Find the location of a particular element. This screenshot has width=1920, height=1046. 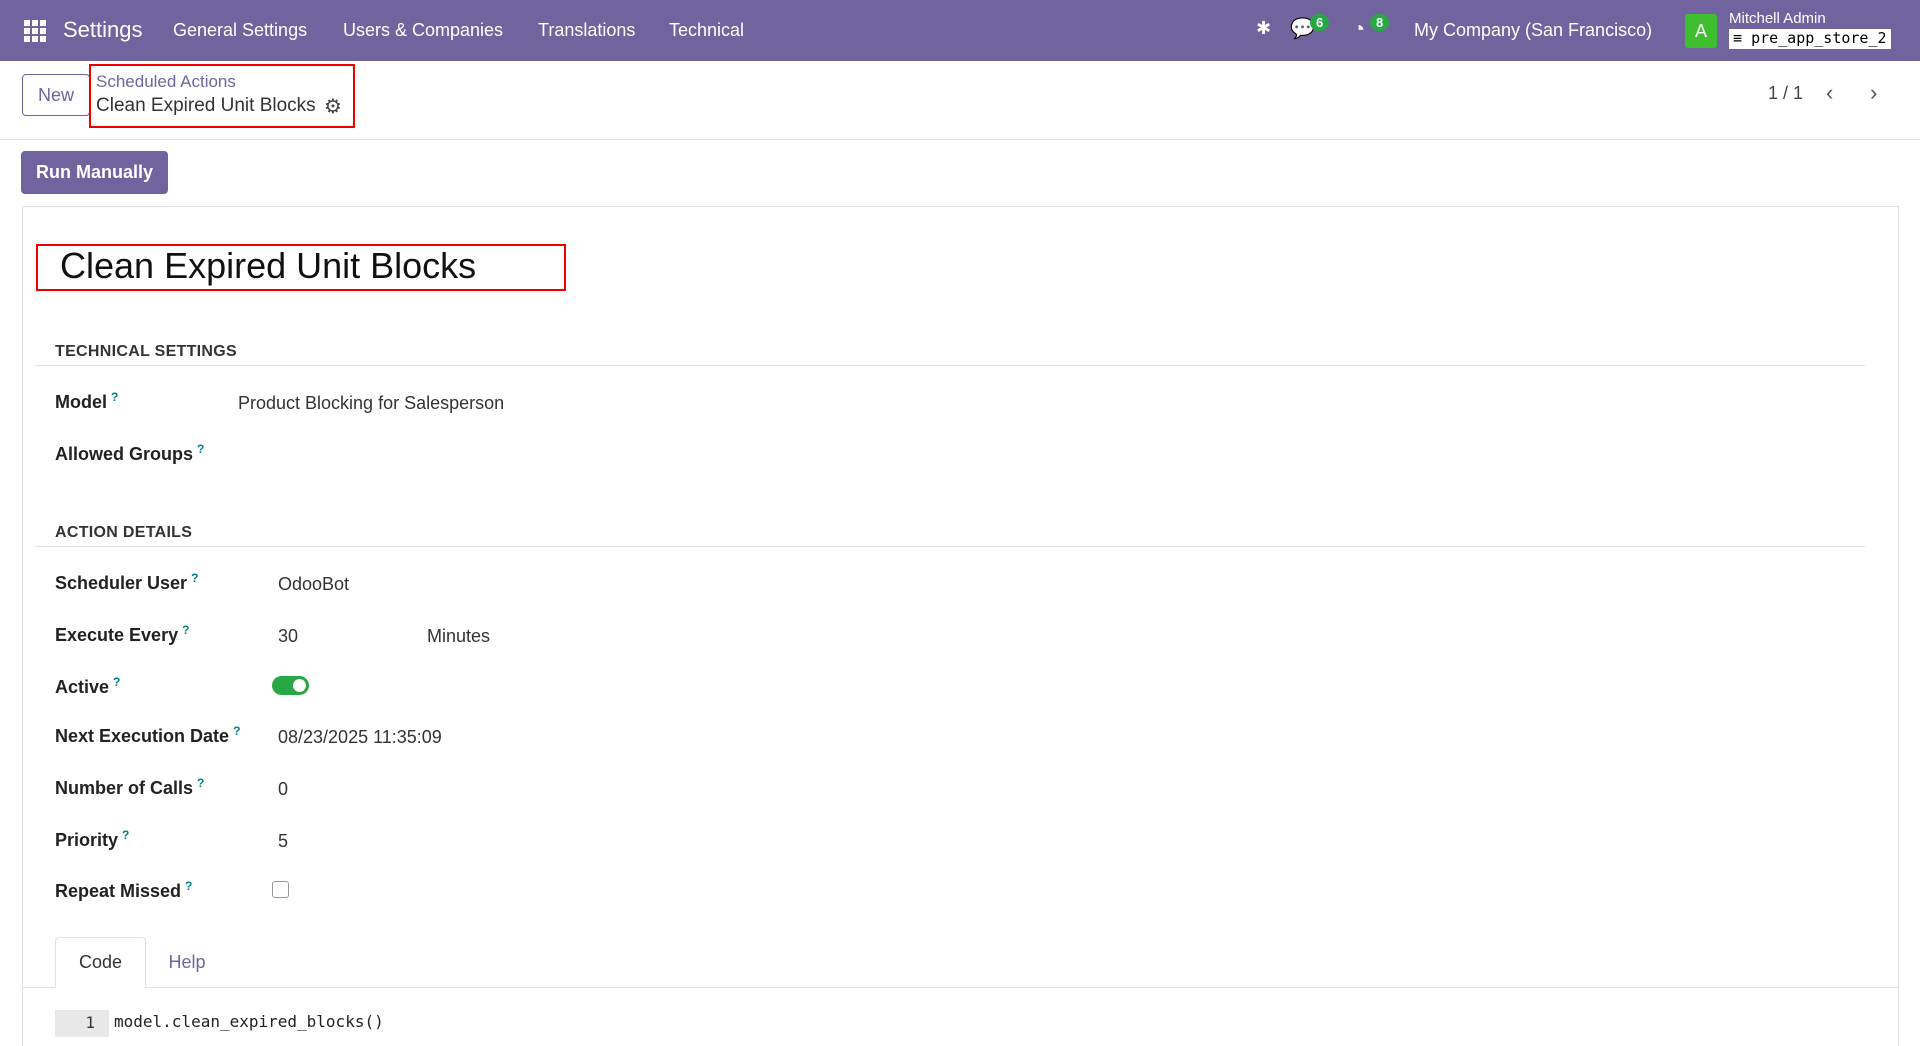

user-name: Mitchell Admin is located at coordinates (1777, 18).